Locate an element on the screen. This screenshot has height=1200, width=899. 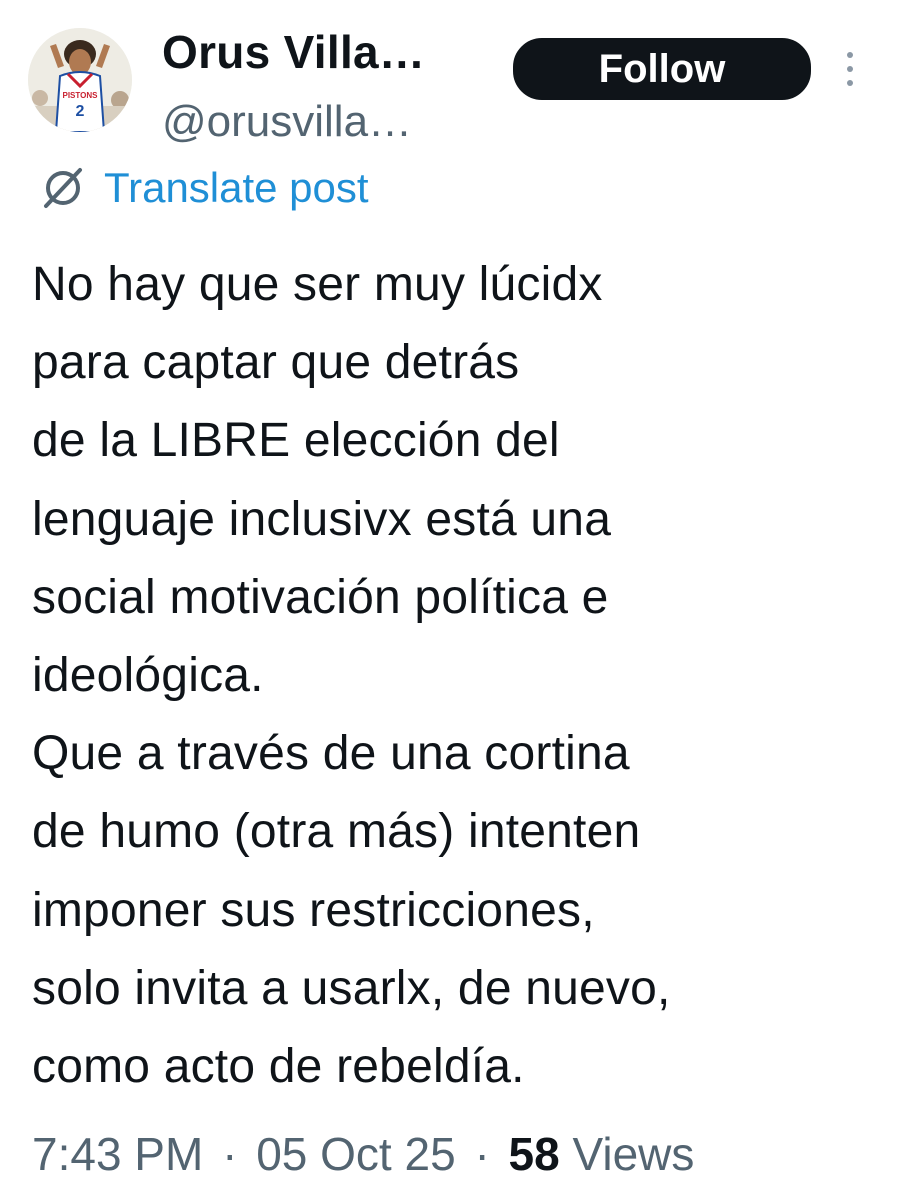
avatar-illustration: PISTONS 2 is located at coordinates (80, 80).